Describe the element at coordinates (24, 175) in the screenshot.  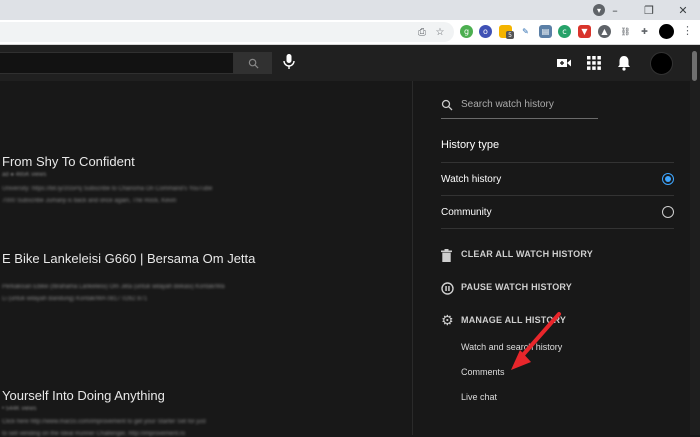
I see `video-meta: ad ● 465K views` at that location.